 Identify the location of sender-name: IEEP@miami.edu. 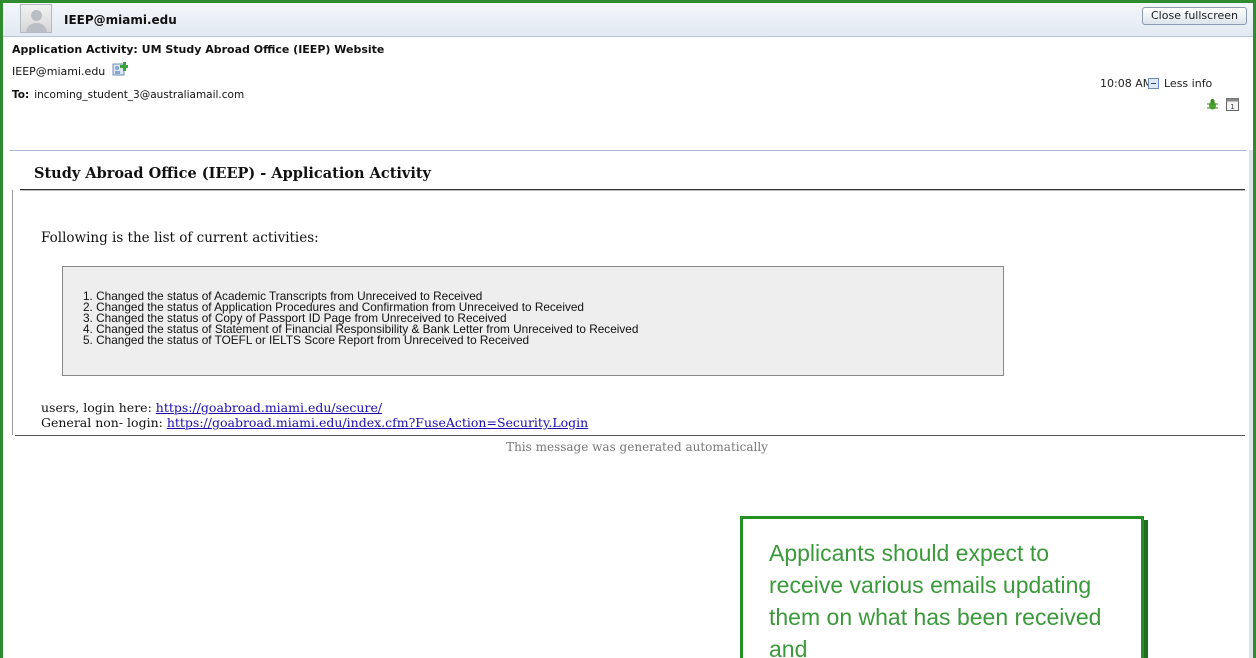
(120, 20).